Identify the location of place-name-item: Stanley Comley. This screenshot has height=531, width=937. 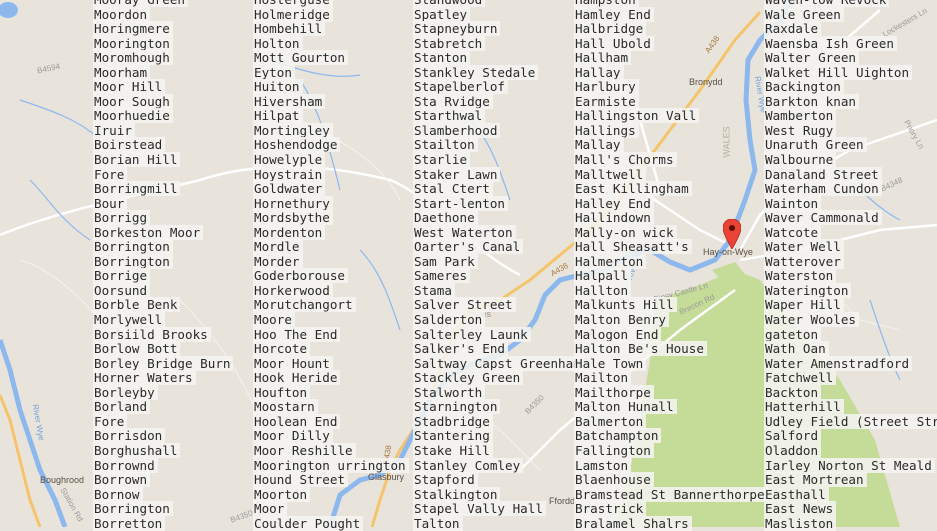
(498, 465).